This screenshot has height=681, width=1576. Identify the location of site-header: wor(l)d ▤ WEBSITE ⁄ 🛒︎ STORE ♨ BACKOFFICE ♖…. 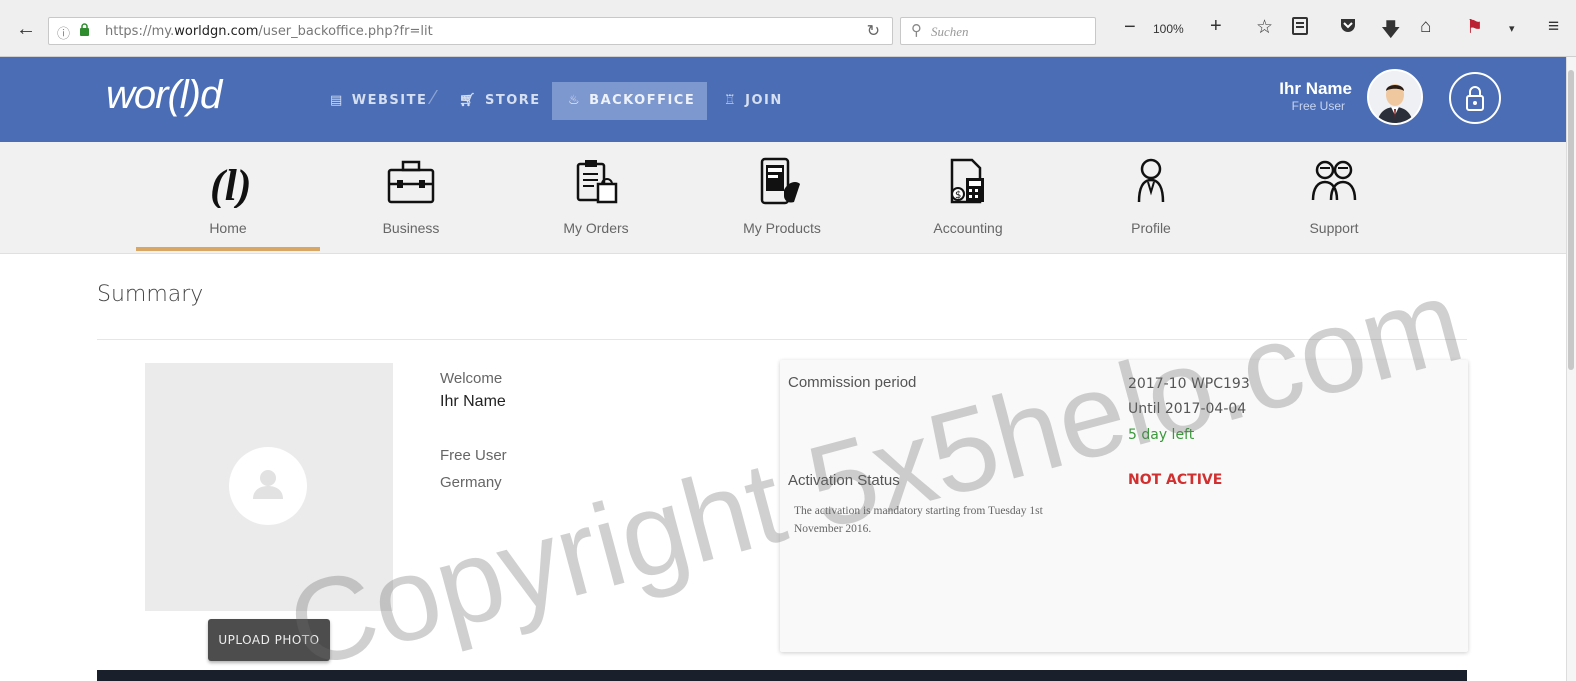
(783, 99).